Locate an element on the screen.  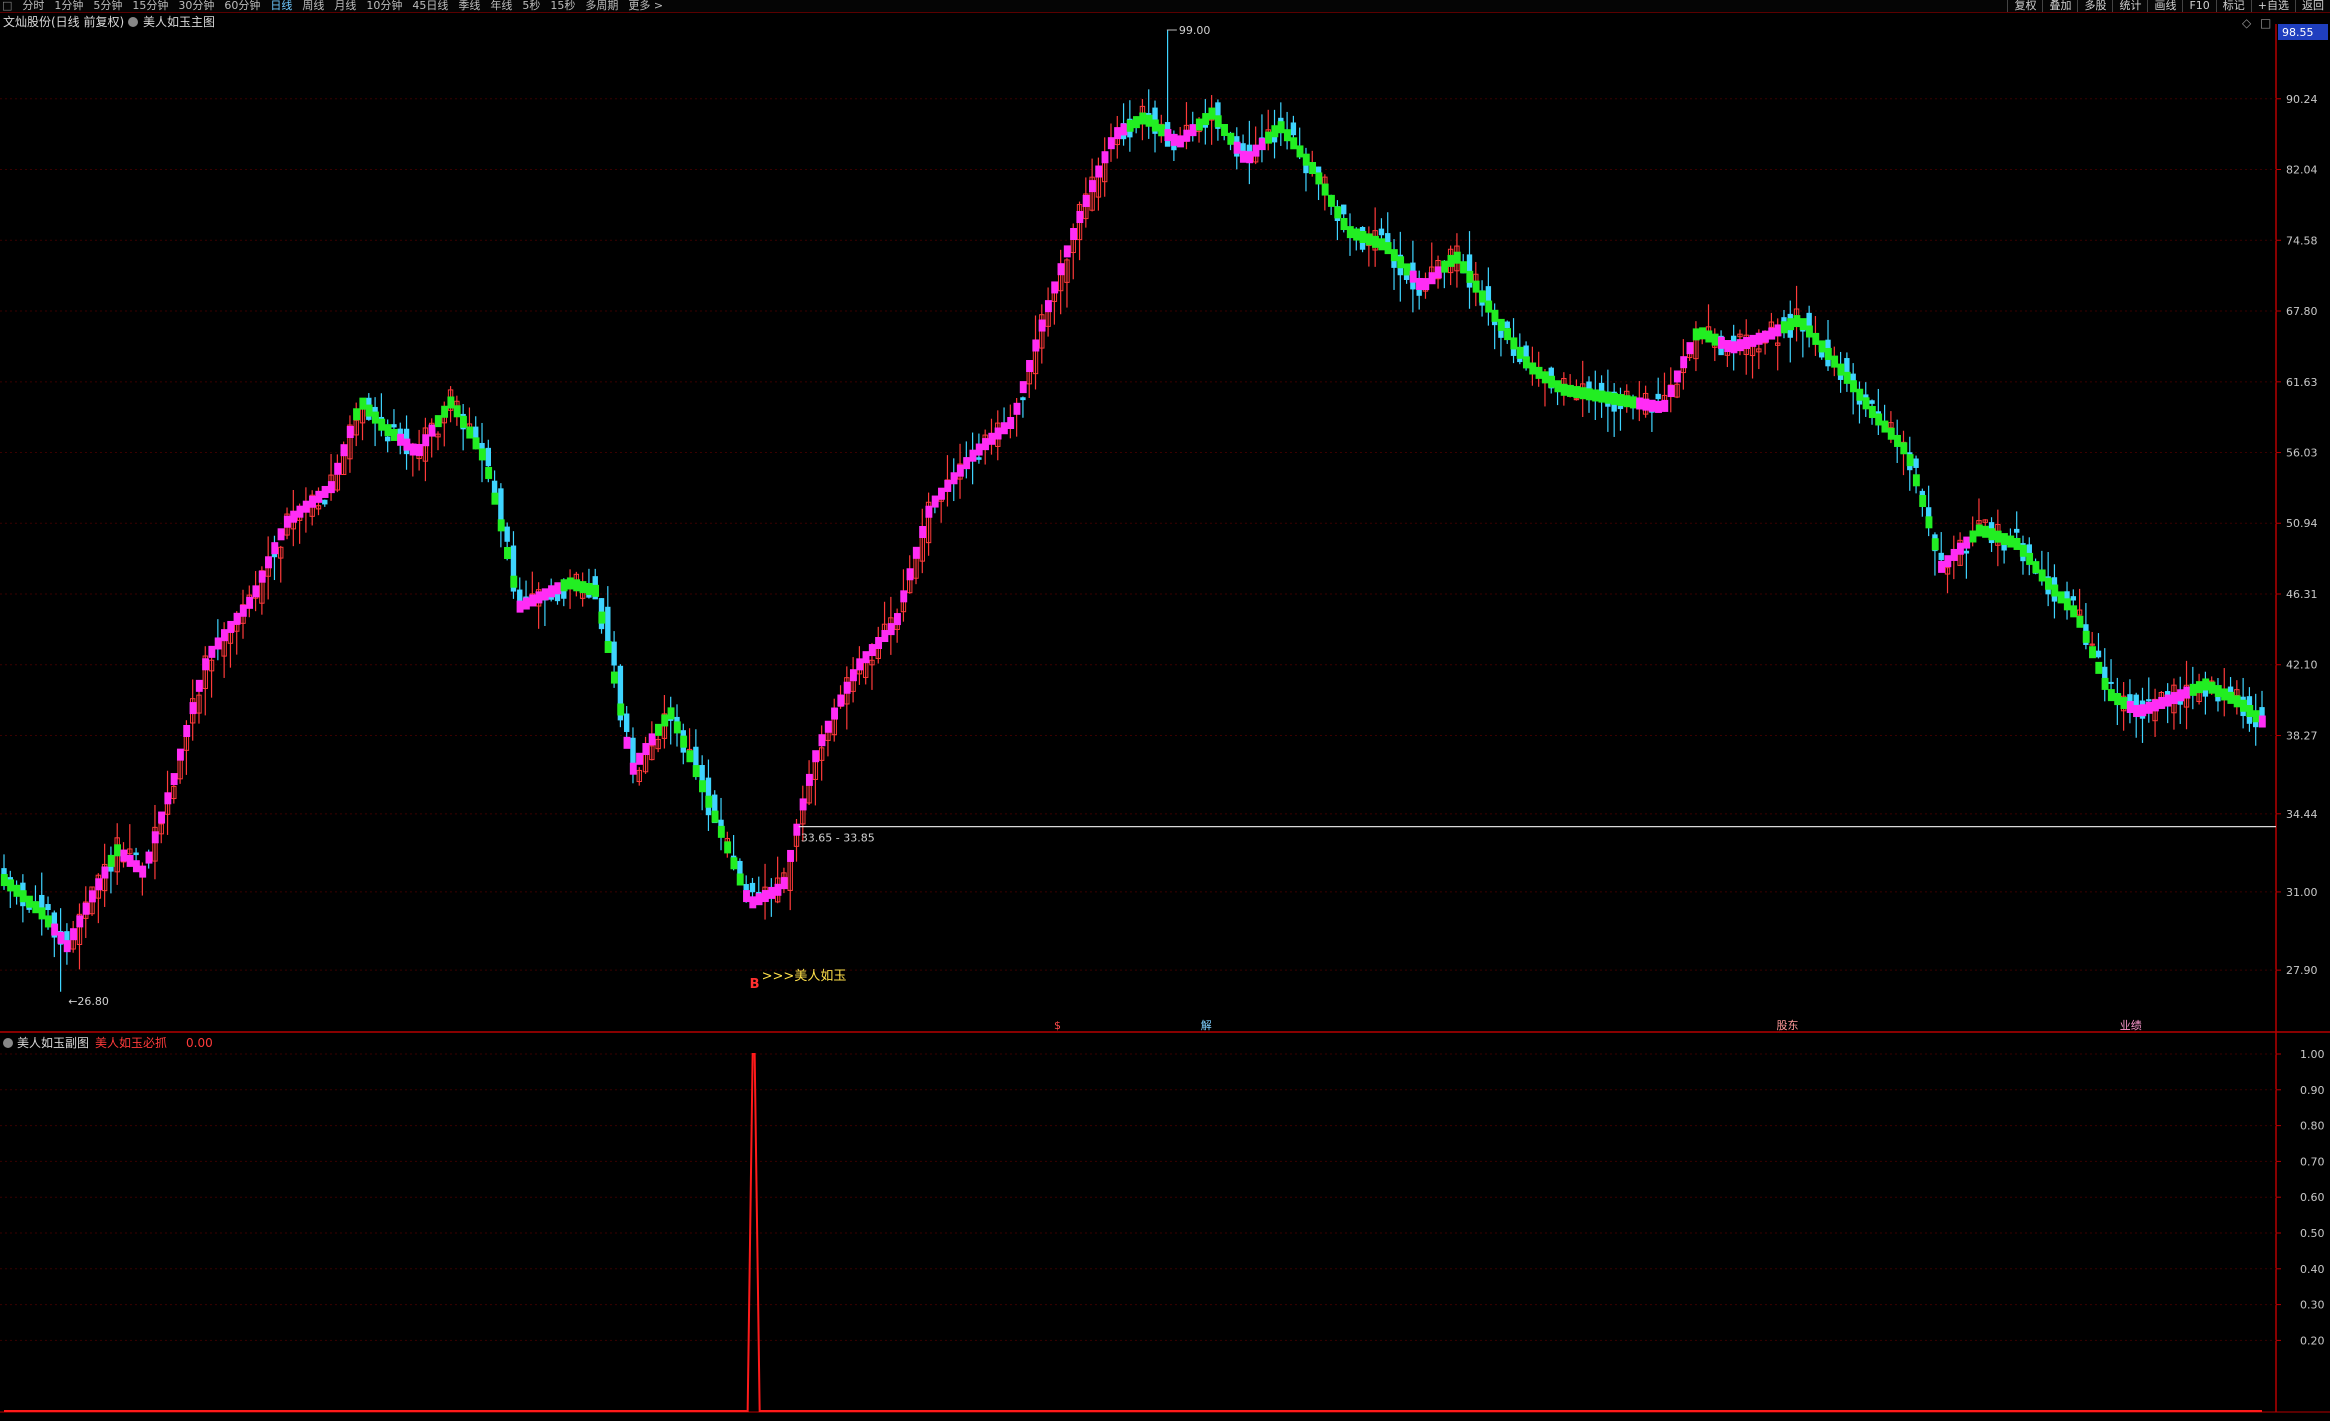
sub-panel-title: 美人如玉副图 is located at coordinates (53, 1042).